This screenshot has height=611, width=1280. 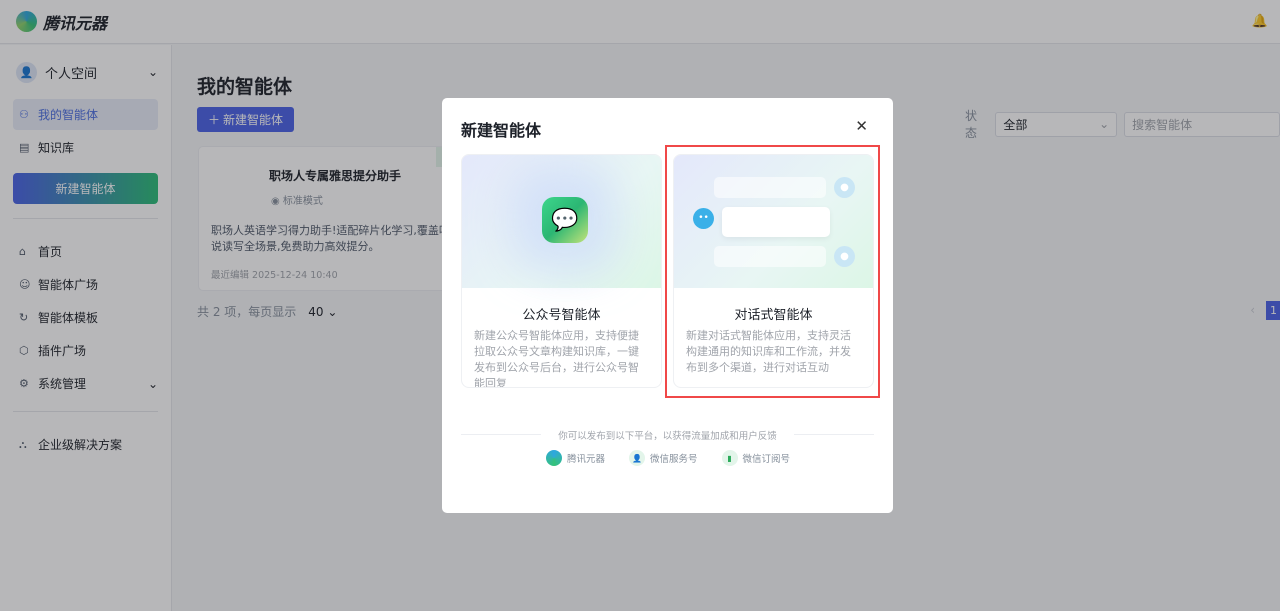 I want to click on platform-yuanqi: 腾讯元器, so click(x=575, y=458).